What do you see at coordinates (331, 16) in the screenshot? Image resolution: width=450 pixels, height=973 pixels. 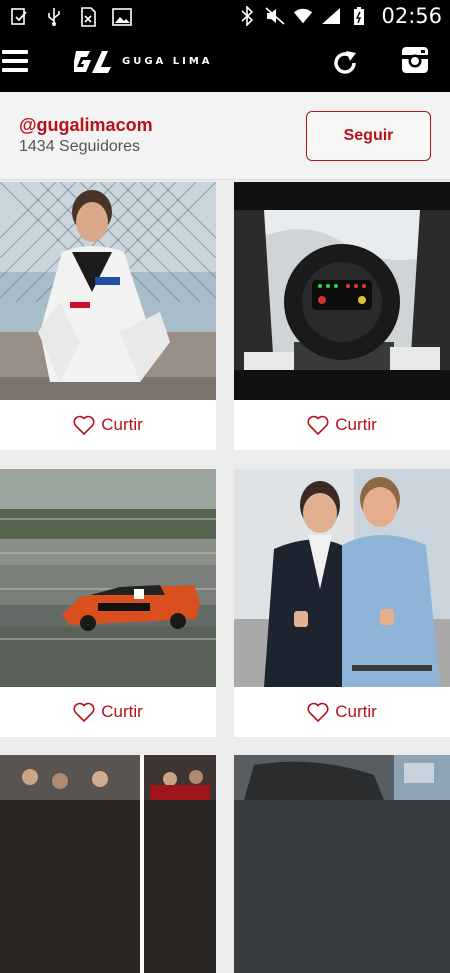 I see `signal-icon` at bounding box center [331, 16].